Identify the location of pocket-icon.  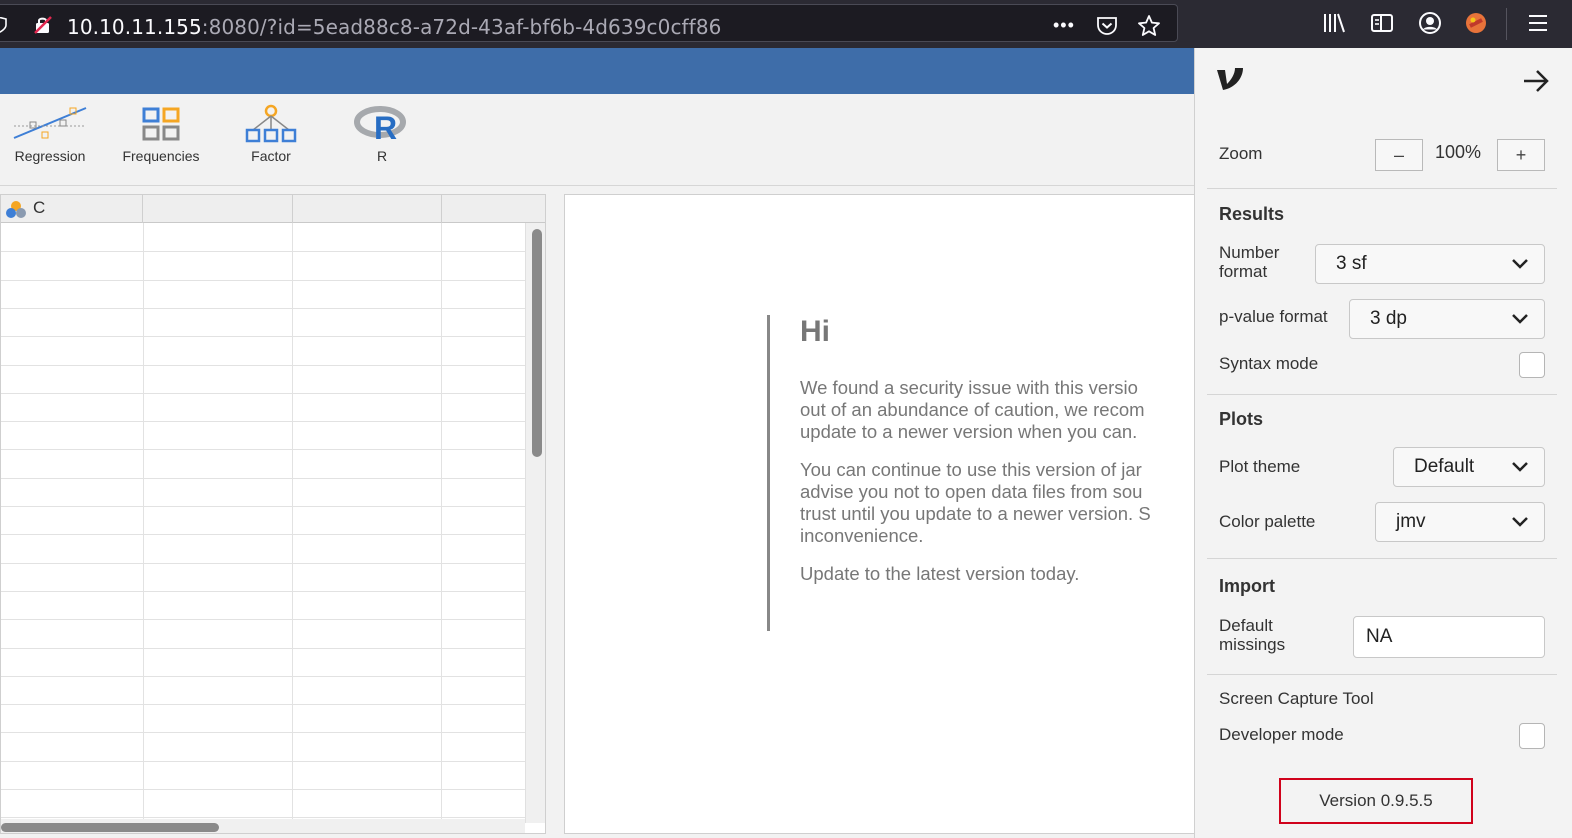
(1107, 26).